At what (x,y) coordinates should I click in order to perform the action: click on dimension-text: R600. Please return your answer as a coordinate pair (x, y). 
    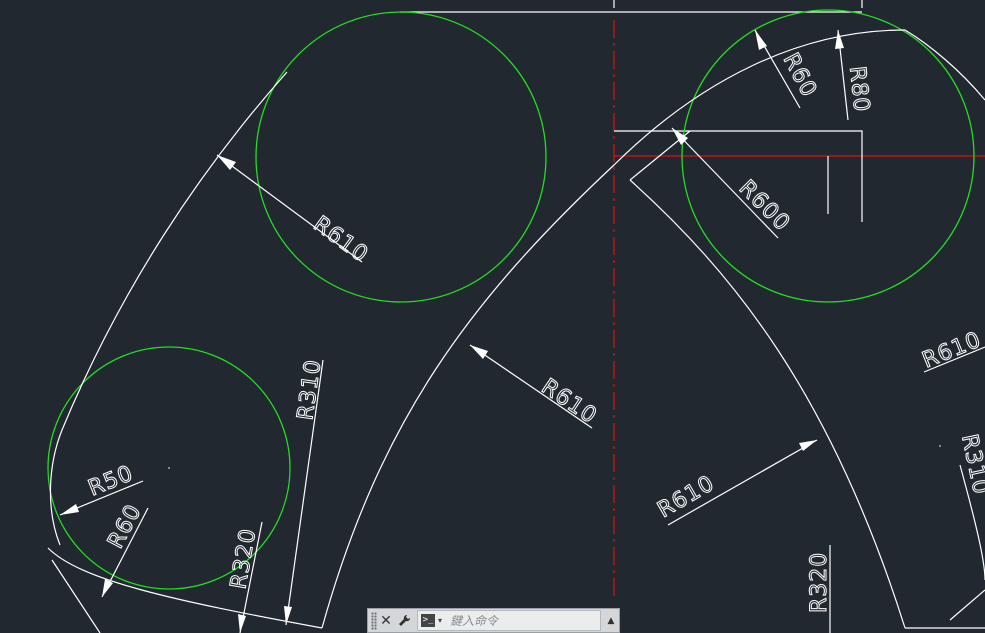
    Looking at the image, I should click on (764, 206).